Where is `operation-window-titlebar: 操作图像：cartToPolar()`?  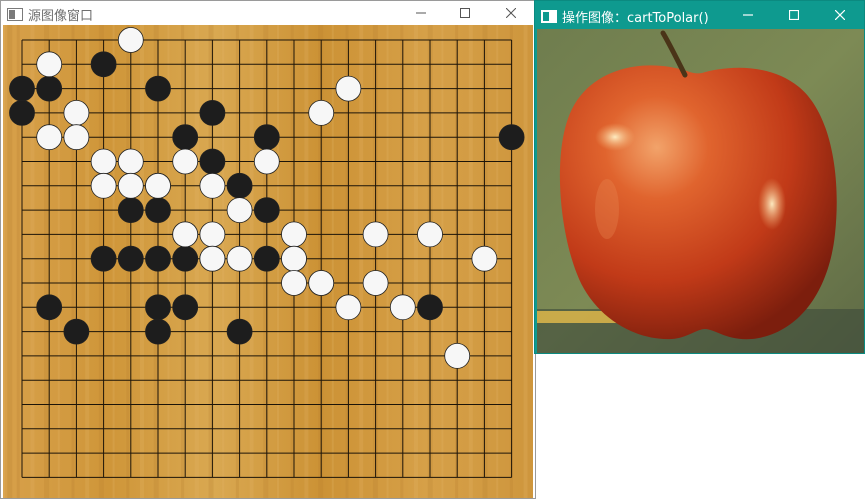 operation-window-titlebar: 操作图像：cartToPolar() is located at coordinates (699, 14).